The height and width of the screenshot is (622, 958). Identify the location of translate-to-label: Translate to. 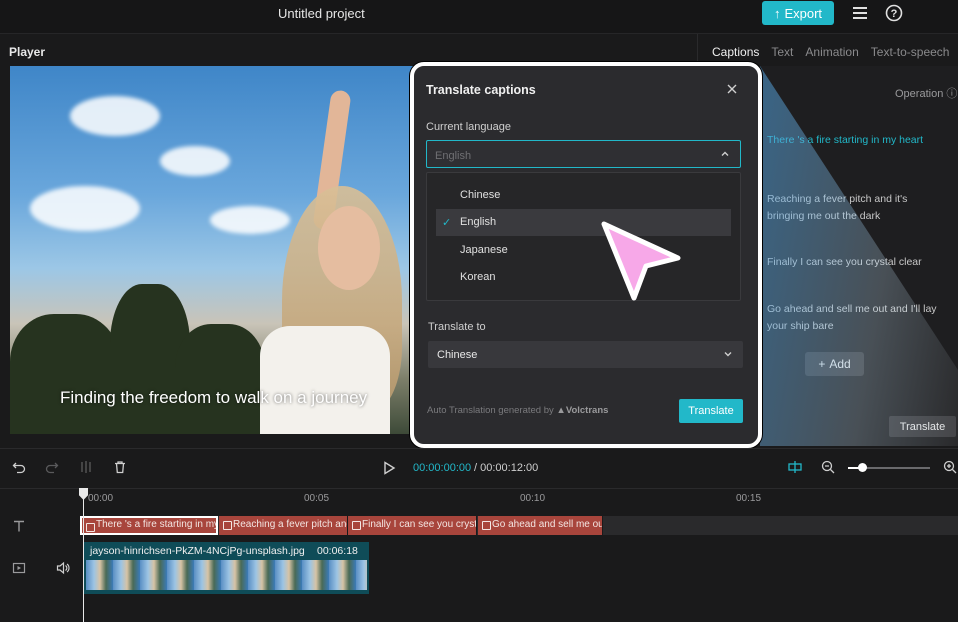
(457, 327).